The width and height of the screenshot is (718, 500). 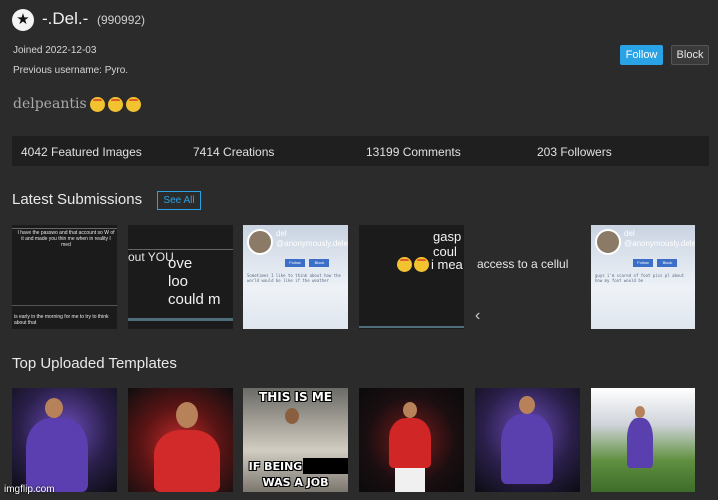 I want to click on joined-date: Joined 2022-12-03, so click(x=55, y=50).